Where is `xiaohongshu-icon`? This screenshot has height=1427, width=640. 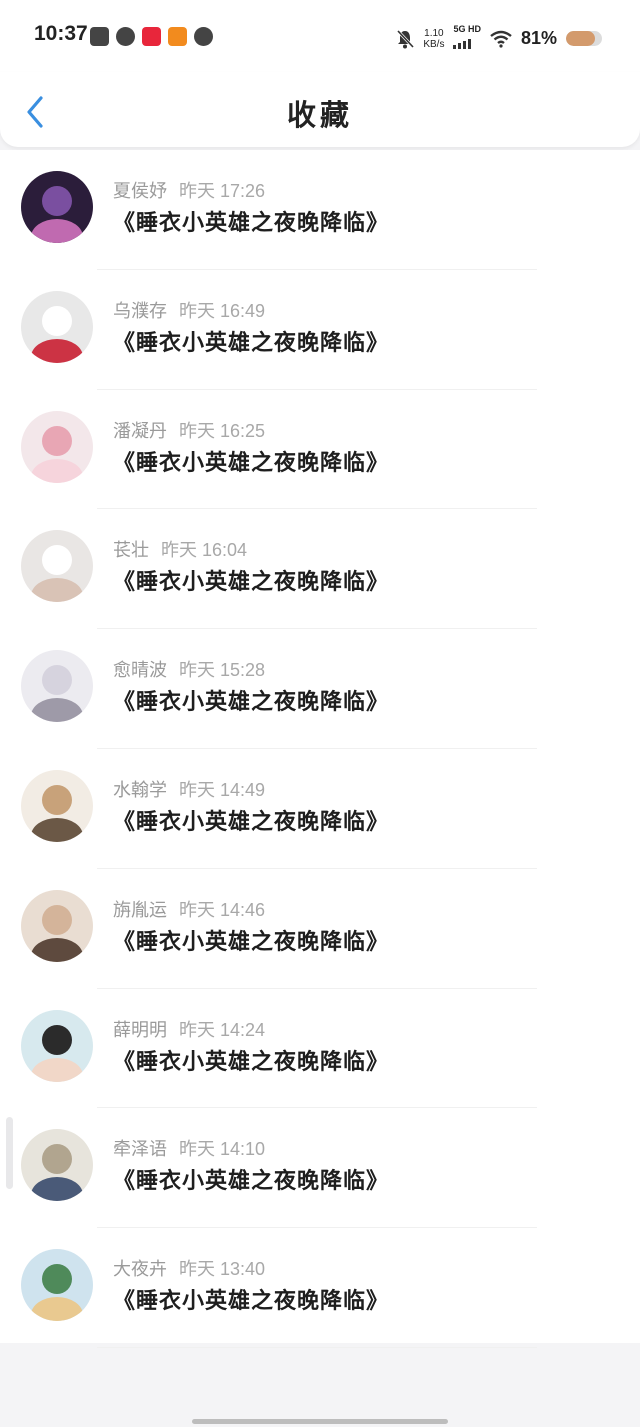 xiaohongshu-icon is located at coordinates (151, 36).